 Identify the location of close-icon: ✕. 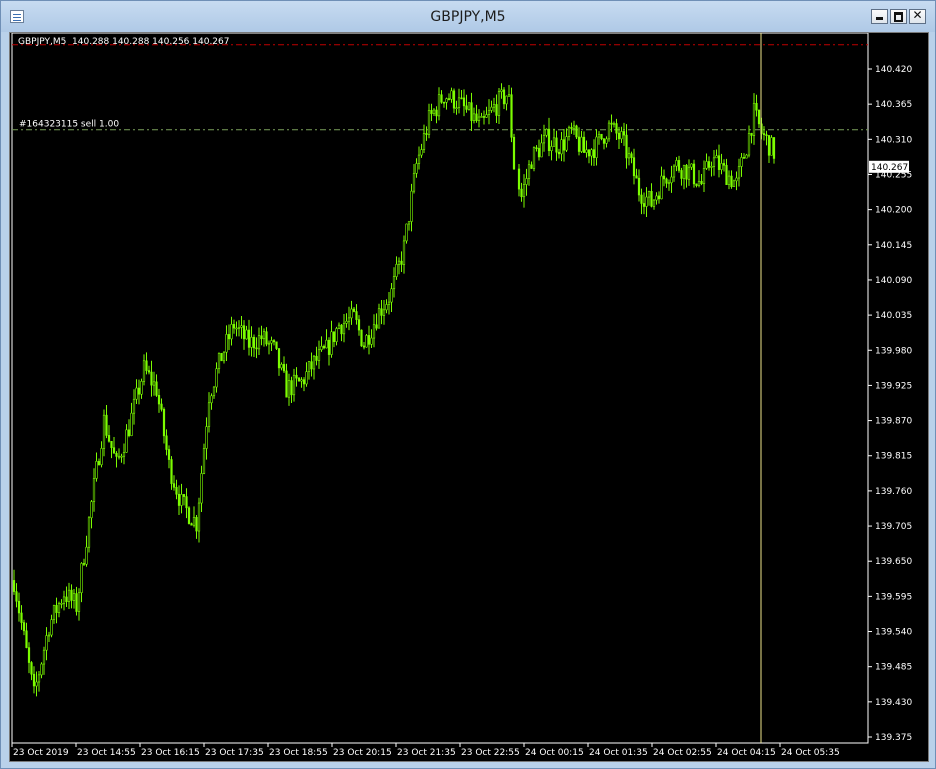
(917, 15).